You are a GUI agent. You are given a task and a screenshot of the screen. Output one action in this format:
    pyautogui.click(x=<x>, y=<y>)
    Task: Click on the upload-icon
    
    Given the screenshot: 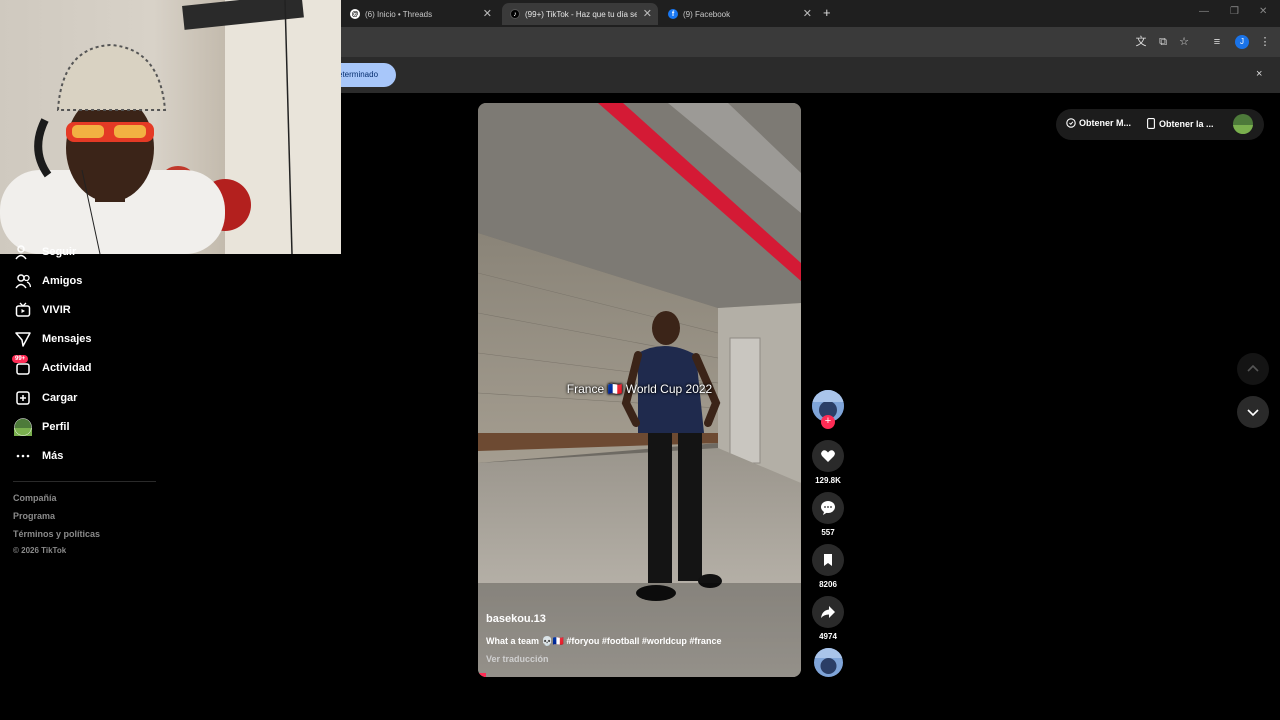 What is the action you would take?
    pyautogui.click(x=23, y=398)
    